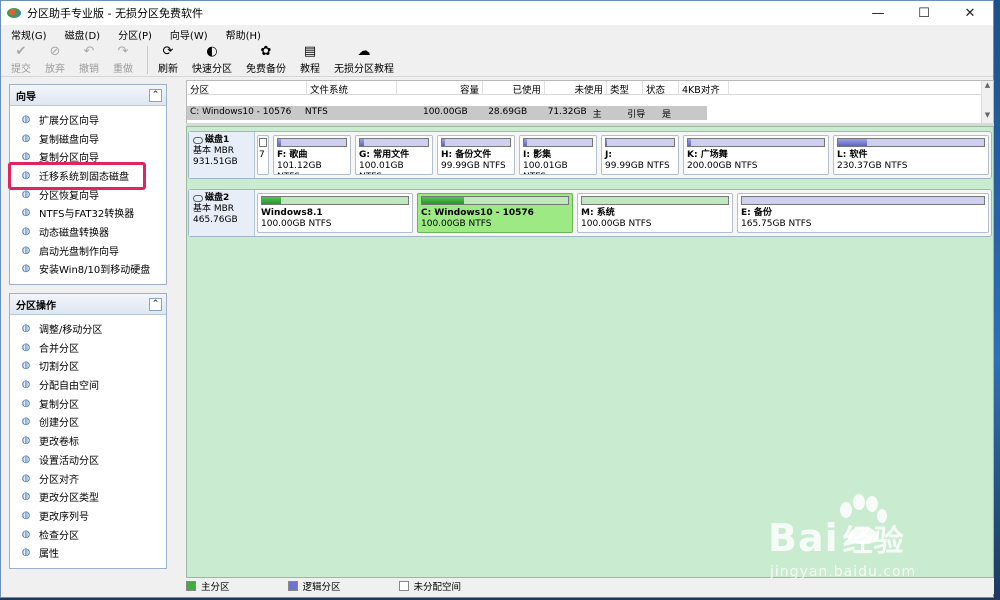 The width and height of the screenshot is (1000, 600). What do you see at coordinates (88, 534) in the screenshot?
I see `ops-item: ◍ 检查分区` at bounding box center [88, 534].